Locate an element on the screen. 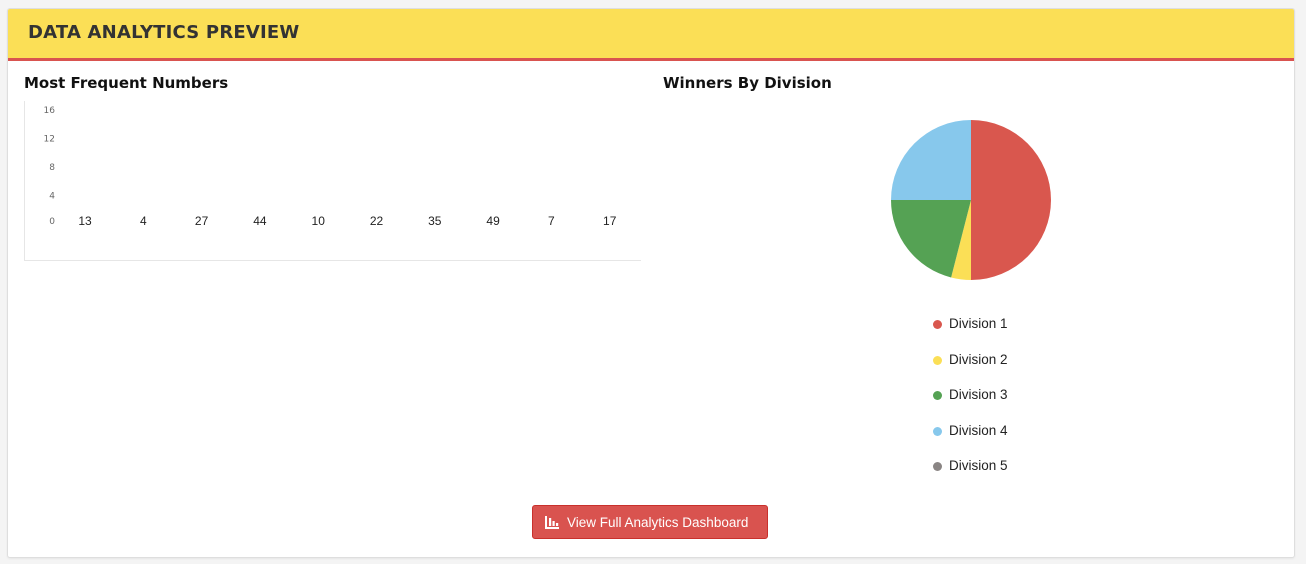 Image resolution: width=1306 pixels, height=564 pixels. most-frequent-numbers-title: Most Frequent Numbers is located at coordinates (126, 83).